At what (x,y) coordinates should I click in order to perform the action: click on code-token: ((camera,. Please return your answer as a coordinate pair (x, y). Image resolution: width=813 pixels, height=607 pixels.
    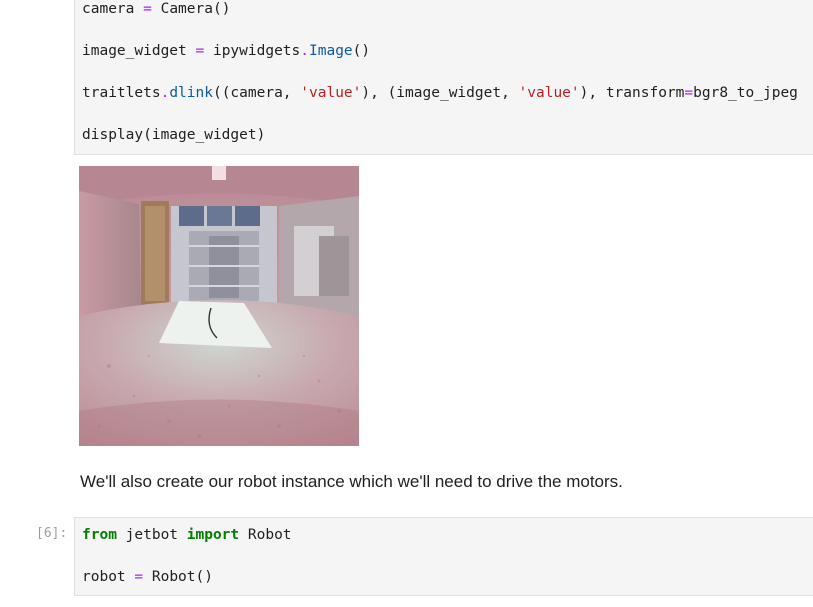
    Looking at the image, I should click on (256, 93).